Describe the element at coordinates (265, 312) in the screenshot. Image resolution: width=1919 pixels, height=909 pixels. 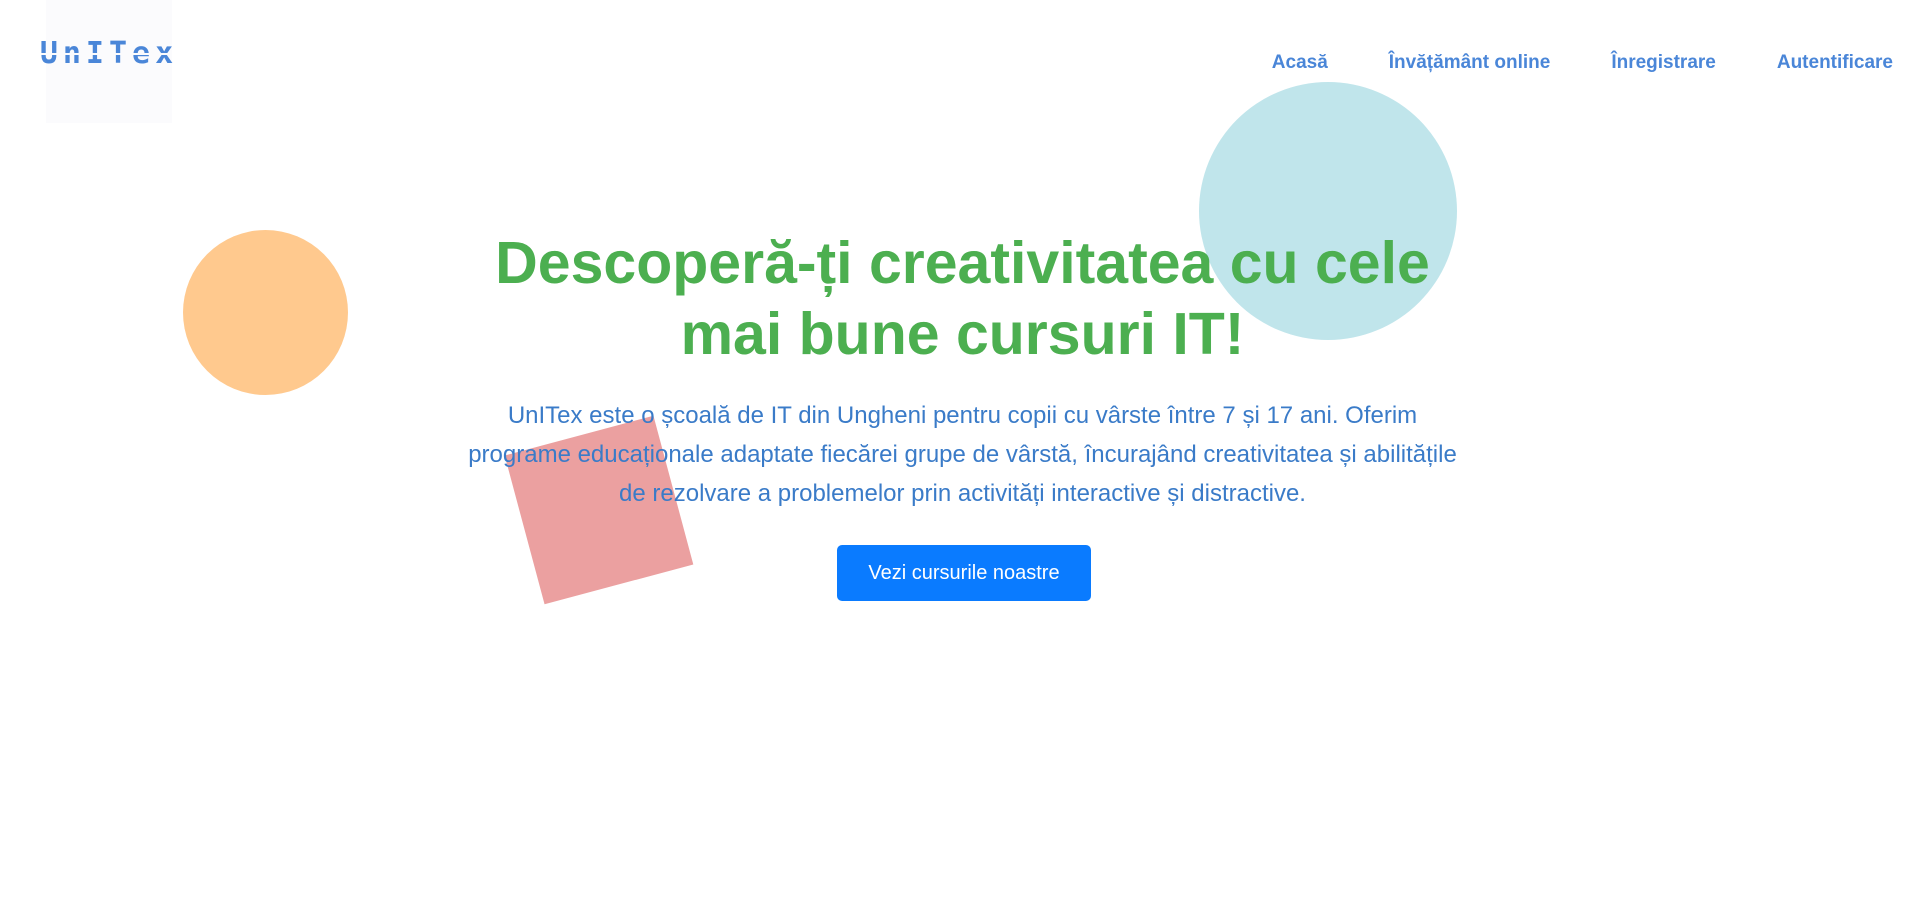
I see `decorative-orange-circle` at that location.